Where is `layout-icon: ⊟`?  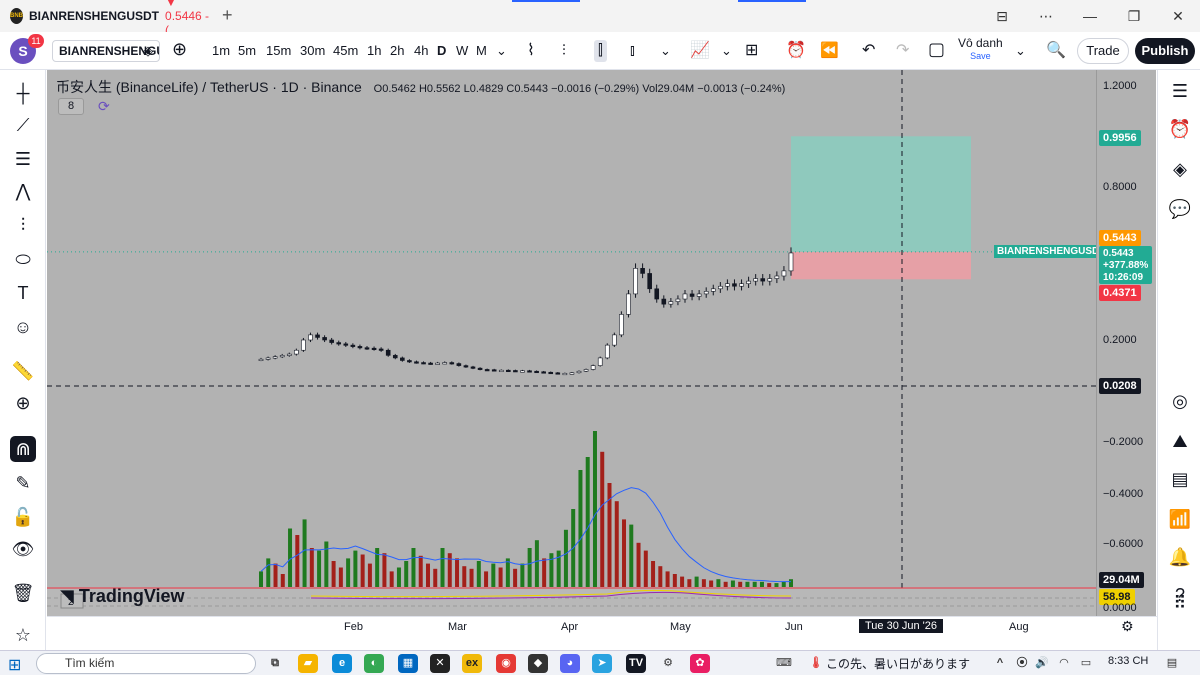
layout-icon: ⊟ is located at coordinates (1002, 16).